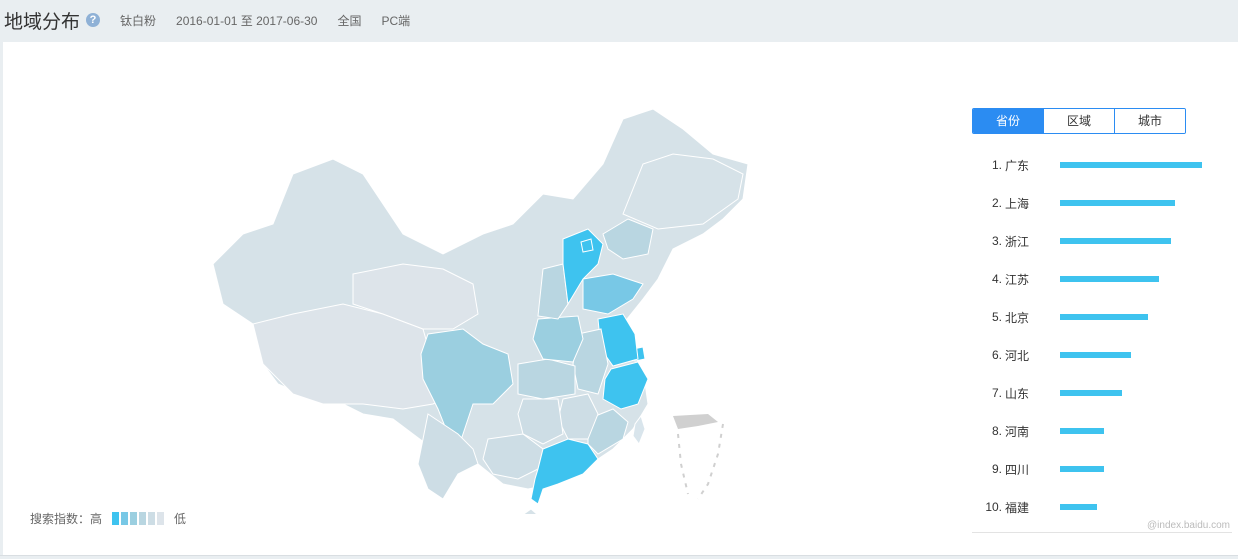  I want to click on date-range-label: 2016-01-01 至 2017-06-30, so click(247, 20).